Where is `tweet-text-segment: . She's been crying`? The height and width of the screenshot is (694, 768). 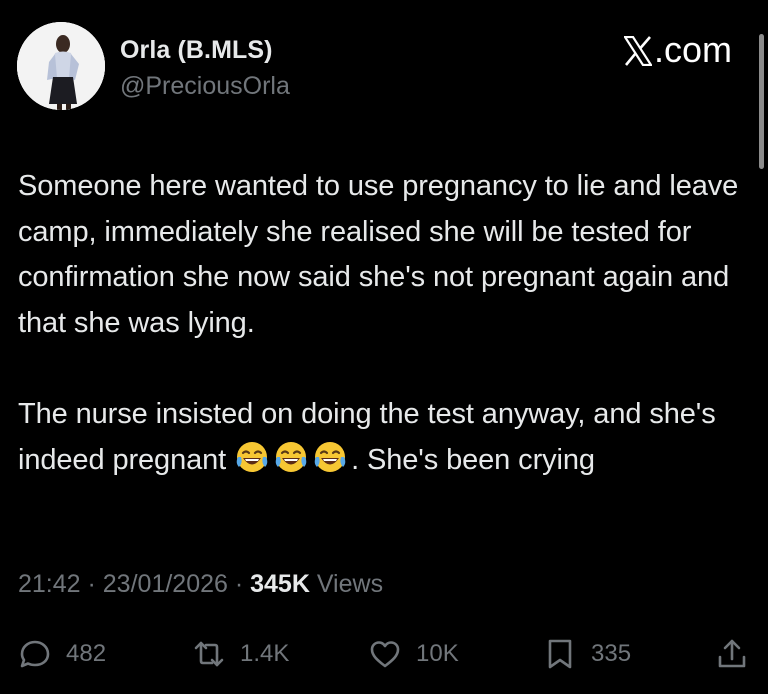 tweet-text-segment: . She's been crying is located at coordinates (473, 459).